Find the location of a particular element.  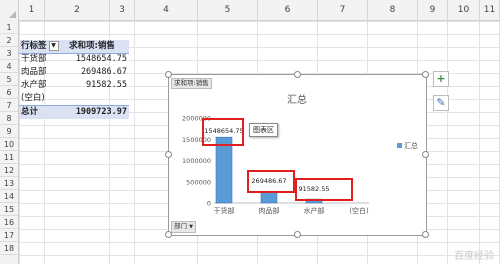

row-header-cell: 5 is located at coordinates (9, 79).